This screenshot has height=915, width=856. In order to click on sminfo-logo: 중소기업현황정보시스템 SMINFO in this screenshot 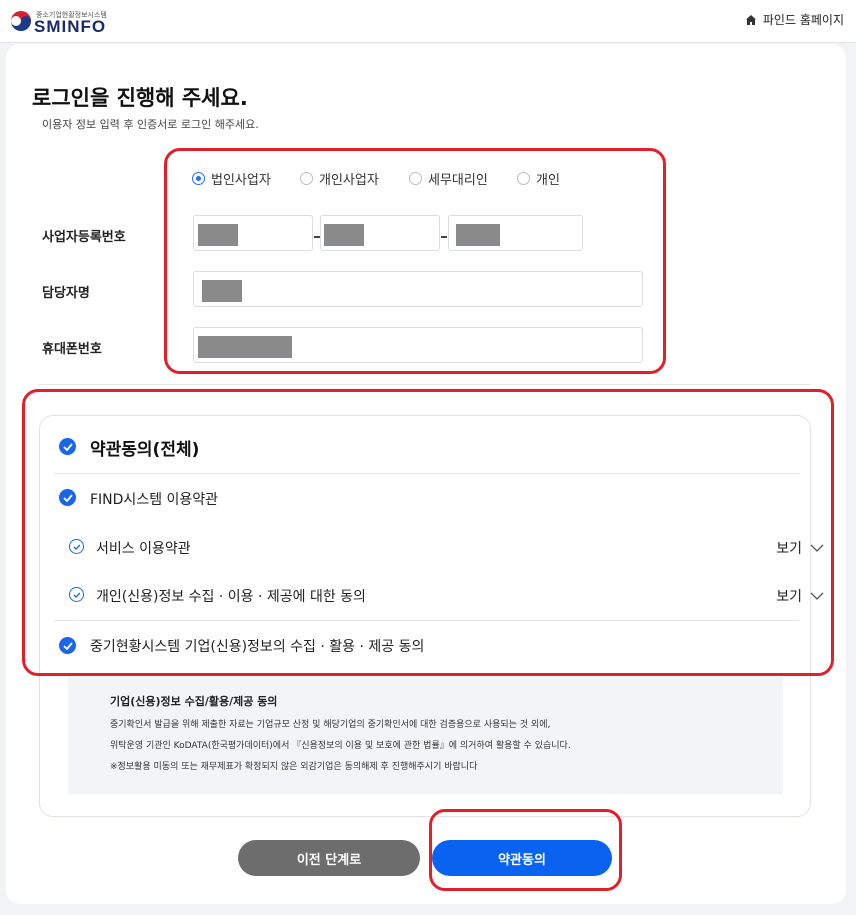, I will do `click(70, 21)`.